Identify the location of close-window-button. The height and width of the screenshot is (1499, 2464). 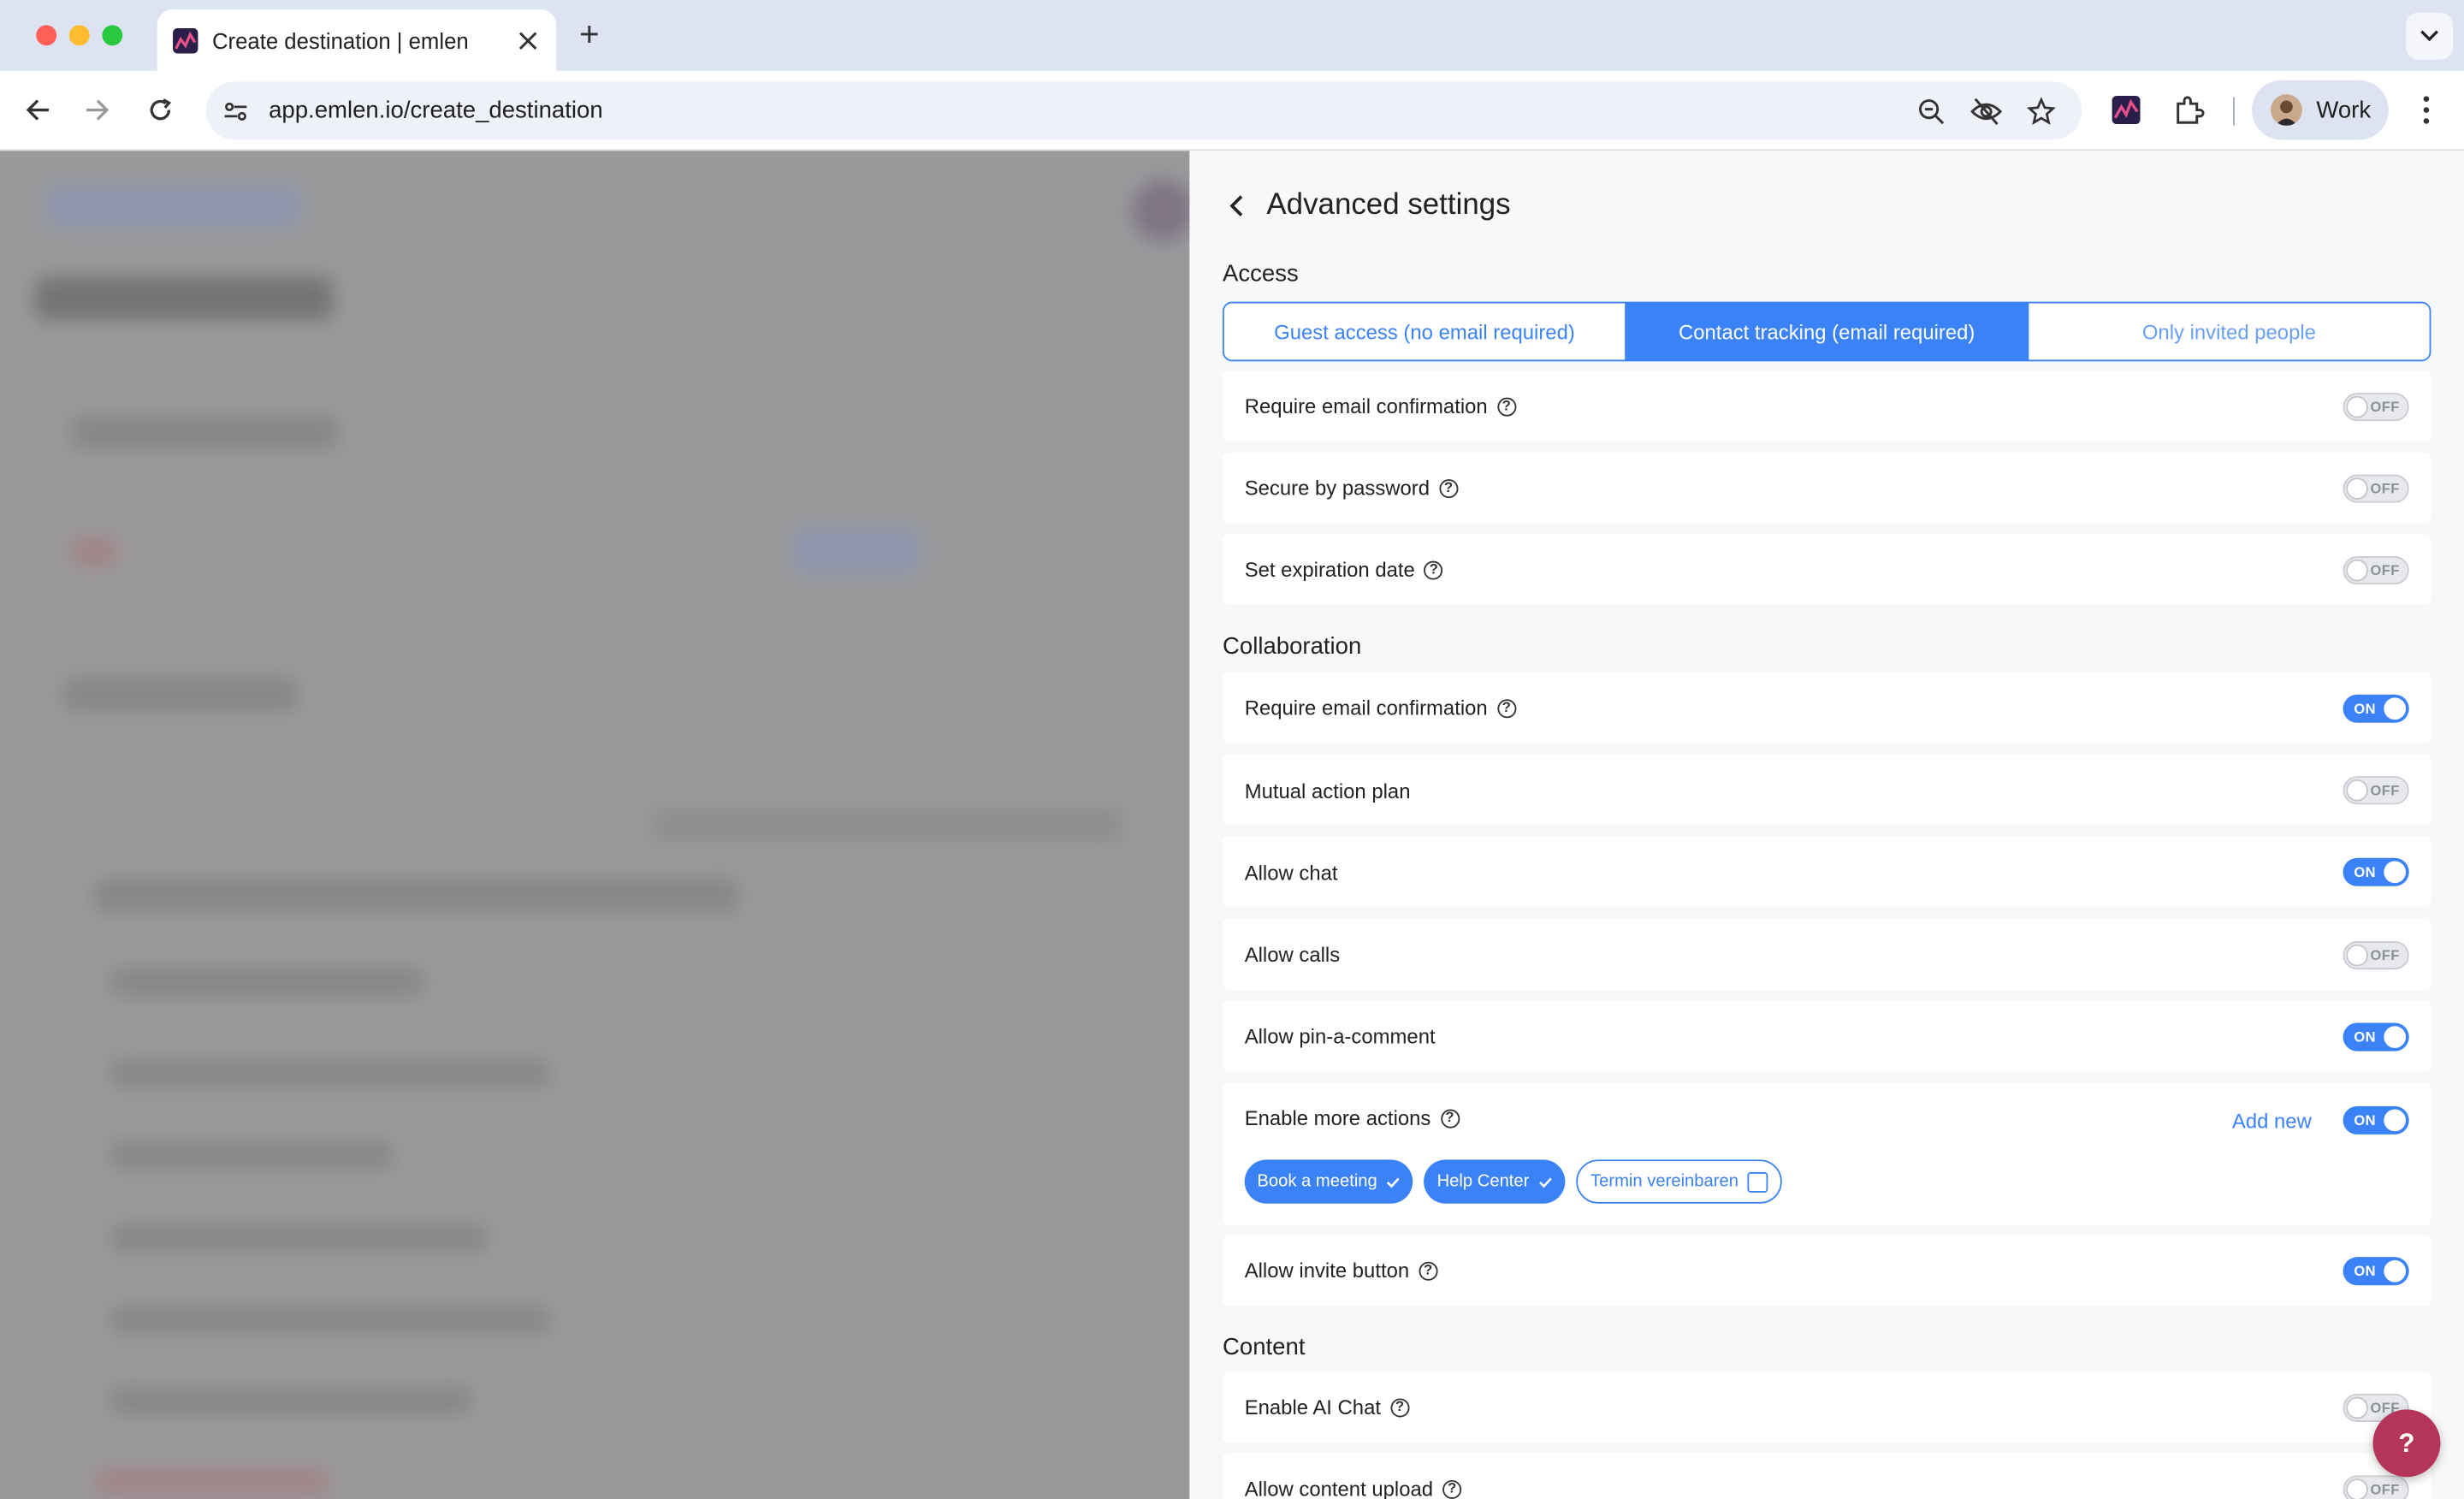
(46, 35).